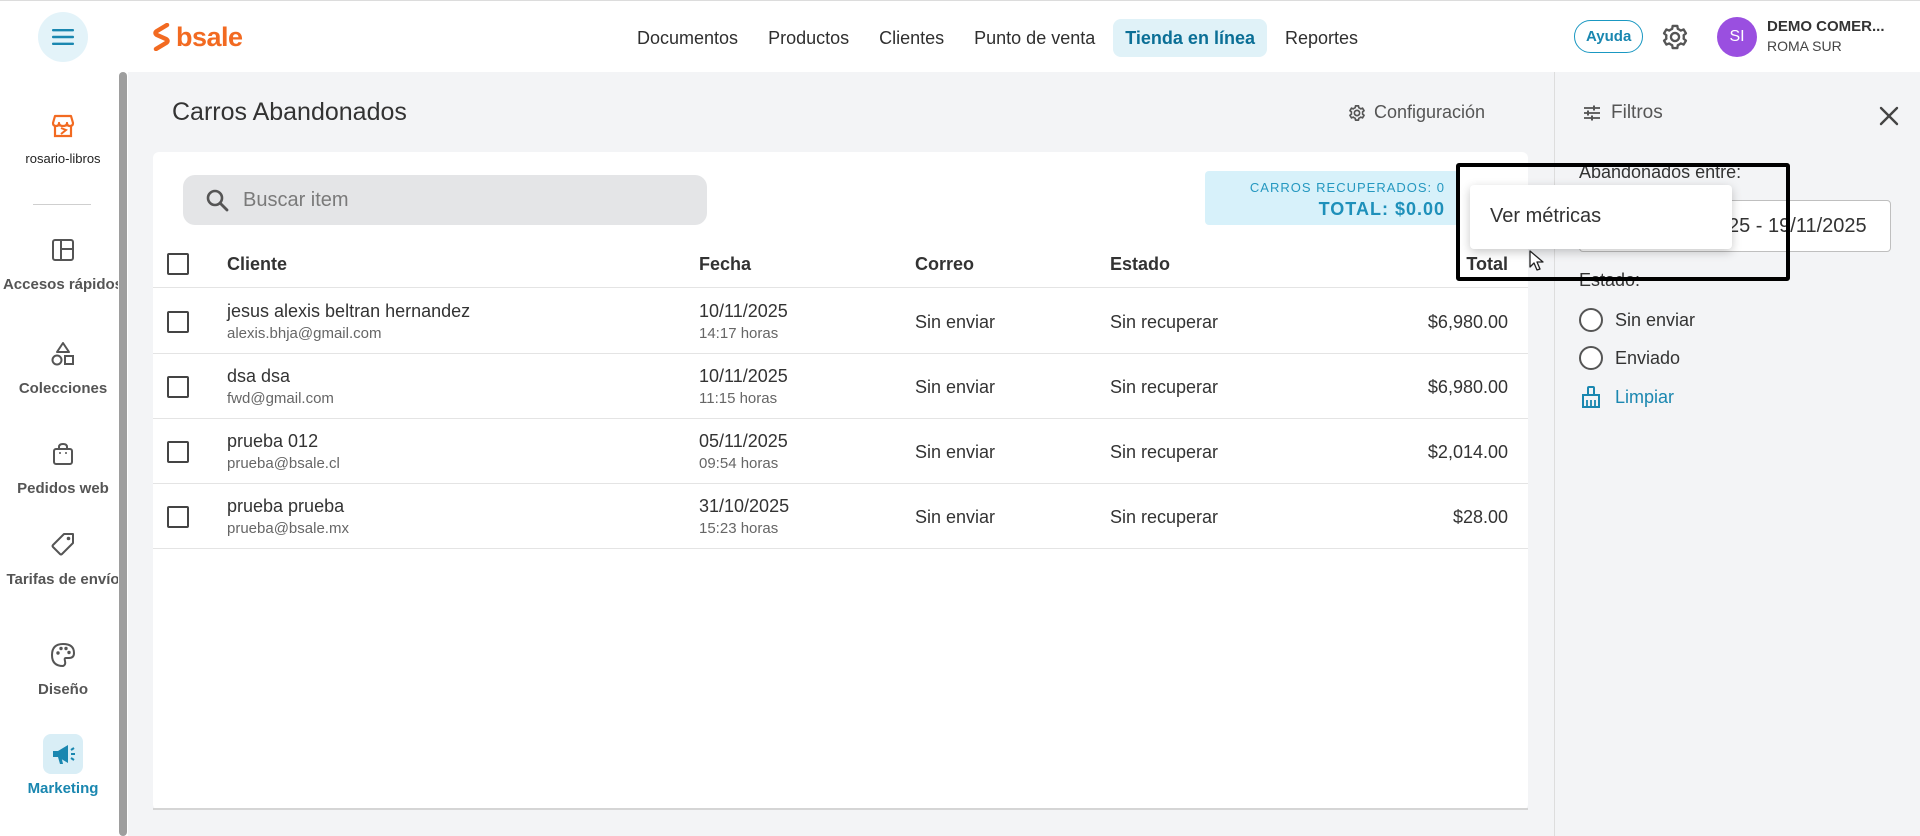  What do you see at coordinates (1332, 198) in the screenshot?
I see `recovered-carts-badge: CARROS RECUPERADOS: 0 TOTAL: $0.00` at bounding box center [1332, 198].